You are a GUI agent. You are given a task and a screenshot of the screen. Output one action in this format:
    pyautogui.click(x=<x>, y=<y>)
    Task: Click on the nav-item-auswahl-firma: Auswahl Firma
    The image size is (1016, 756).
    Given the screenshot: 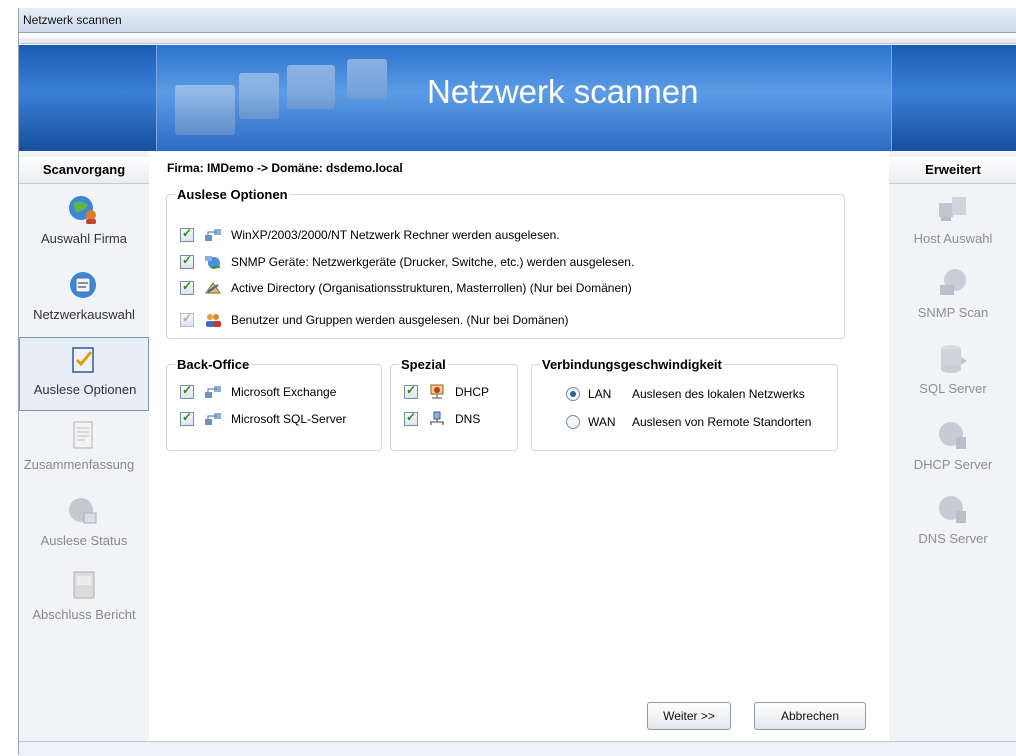 What is the action you would take?
    pyautogui.click(x=84, y=223)
    